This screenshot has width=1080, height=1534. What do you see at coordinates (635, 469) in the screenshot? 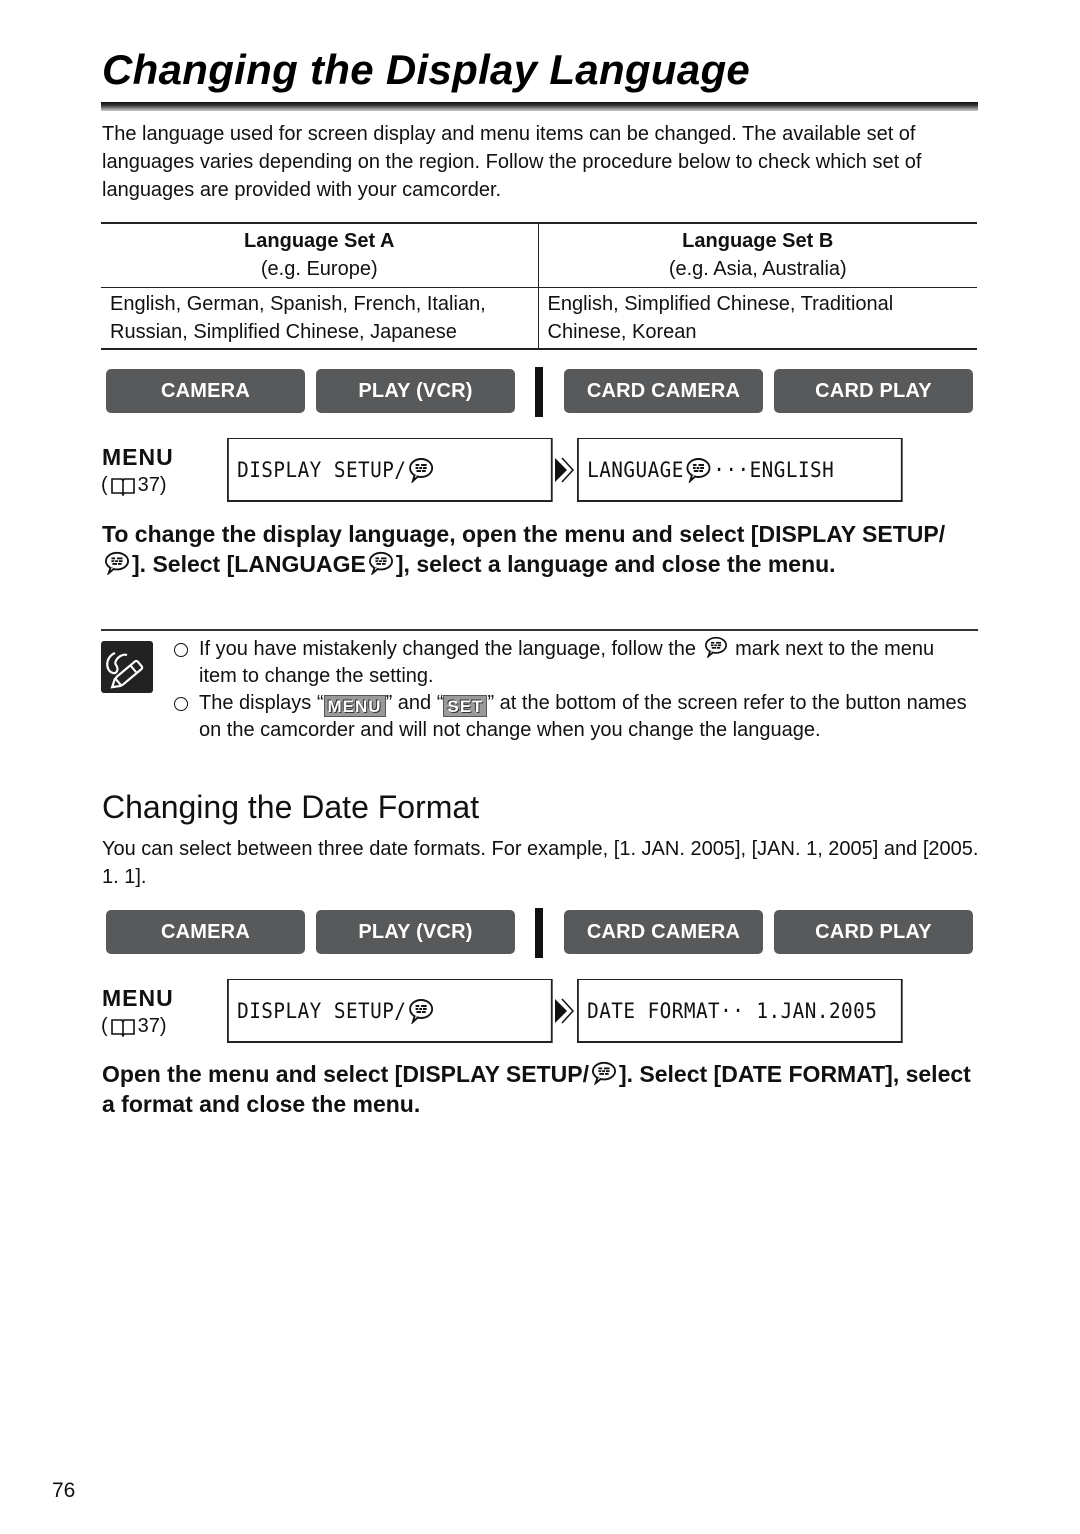
I see `menu-step-text: LANGUAGE` at bounding box center [635, 469].